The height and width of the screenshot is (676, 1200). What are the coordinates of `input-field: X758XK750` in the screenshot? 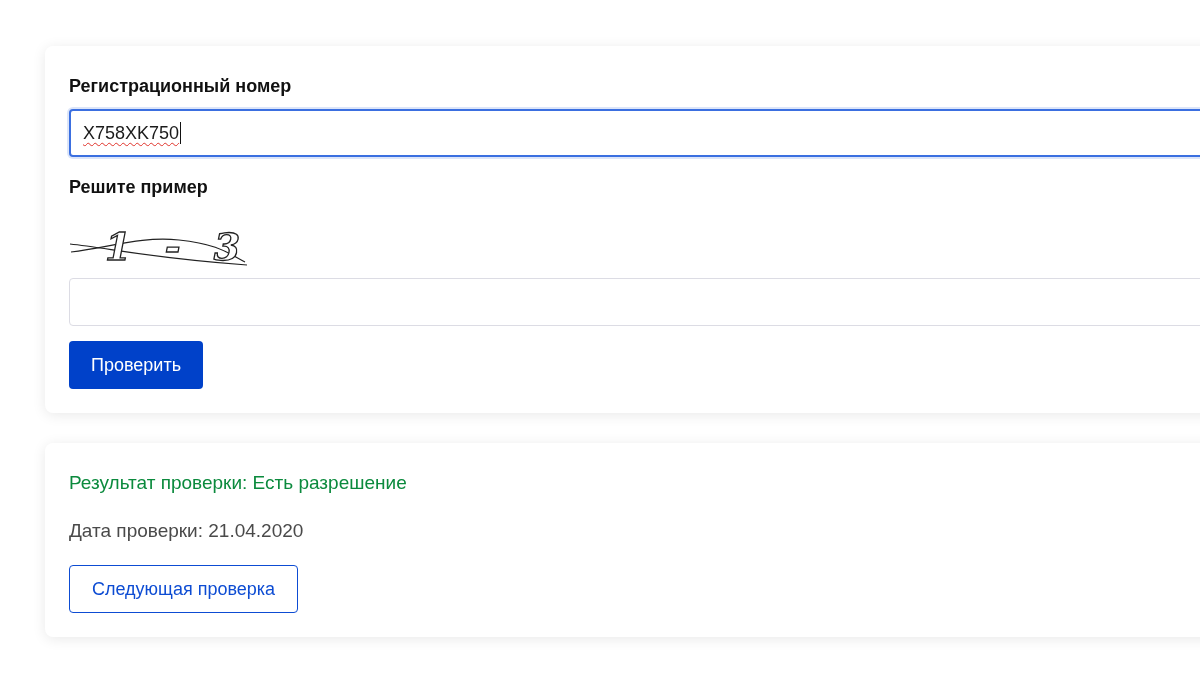 It's located at (634, 133).